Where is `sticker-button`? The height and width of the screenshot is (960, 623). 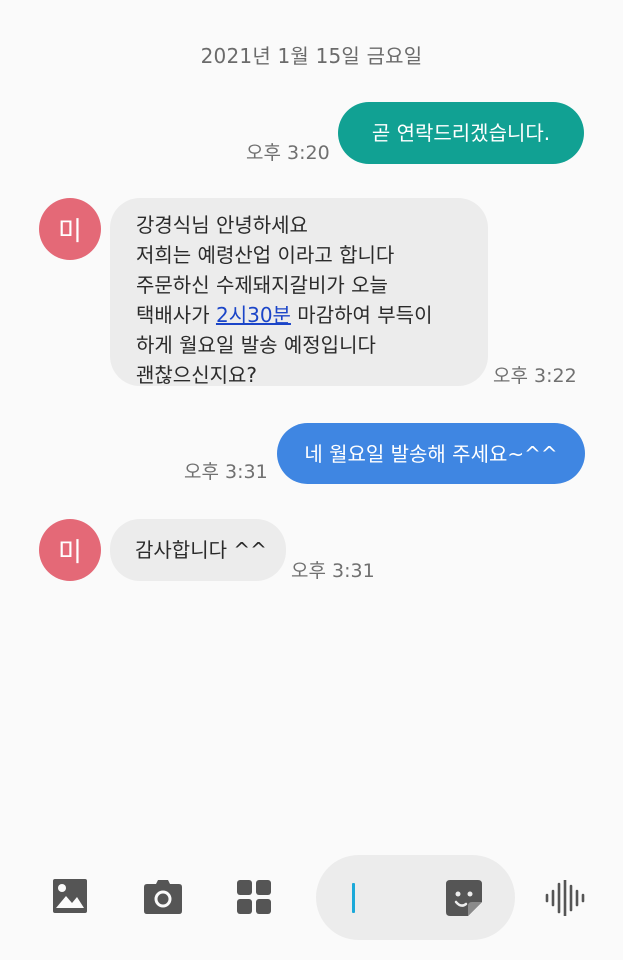
sticker-button is located at coordinates (464, 900).